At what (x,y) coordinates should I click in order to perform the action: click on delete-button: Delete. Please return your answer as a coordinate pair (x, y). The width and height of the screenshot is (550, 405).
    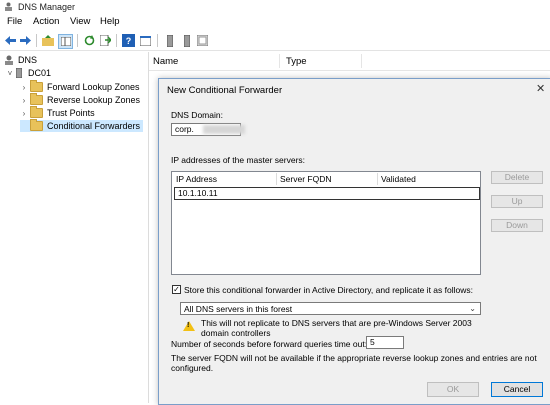
    Looking at the image, I should click on (517, 177).